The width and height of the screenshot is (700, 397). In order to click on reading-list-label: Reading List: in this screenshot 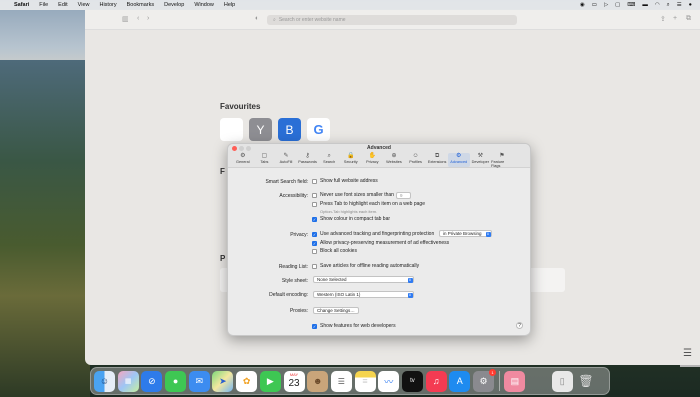, I will do `click(293, 267)`.